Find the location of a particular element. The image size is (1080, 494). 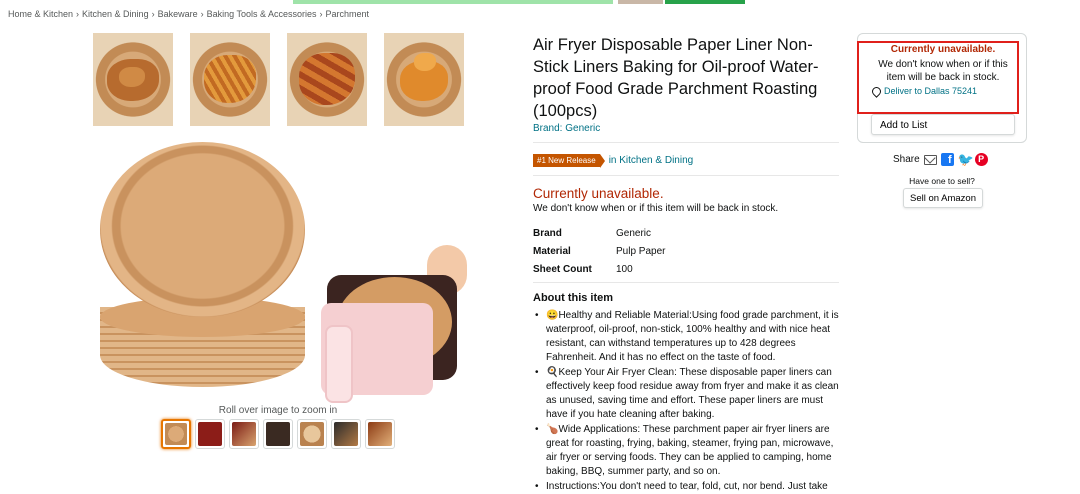

spec-row: Material Pulp Paper is located at coordinates (599, 251).